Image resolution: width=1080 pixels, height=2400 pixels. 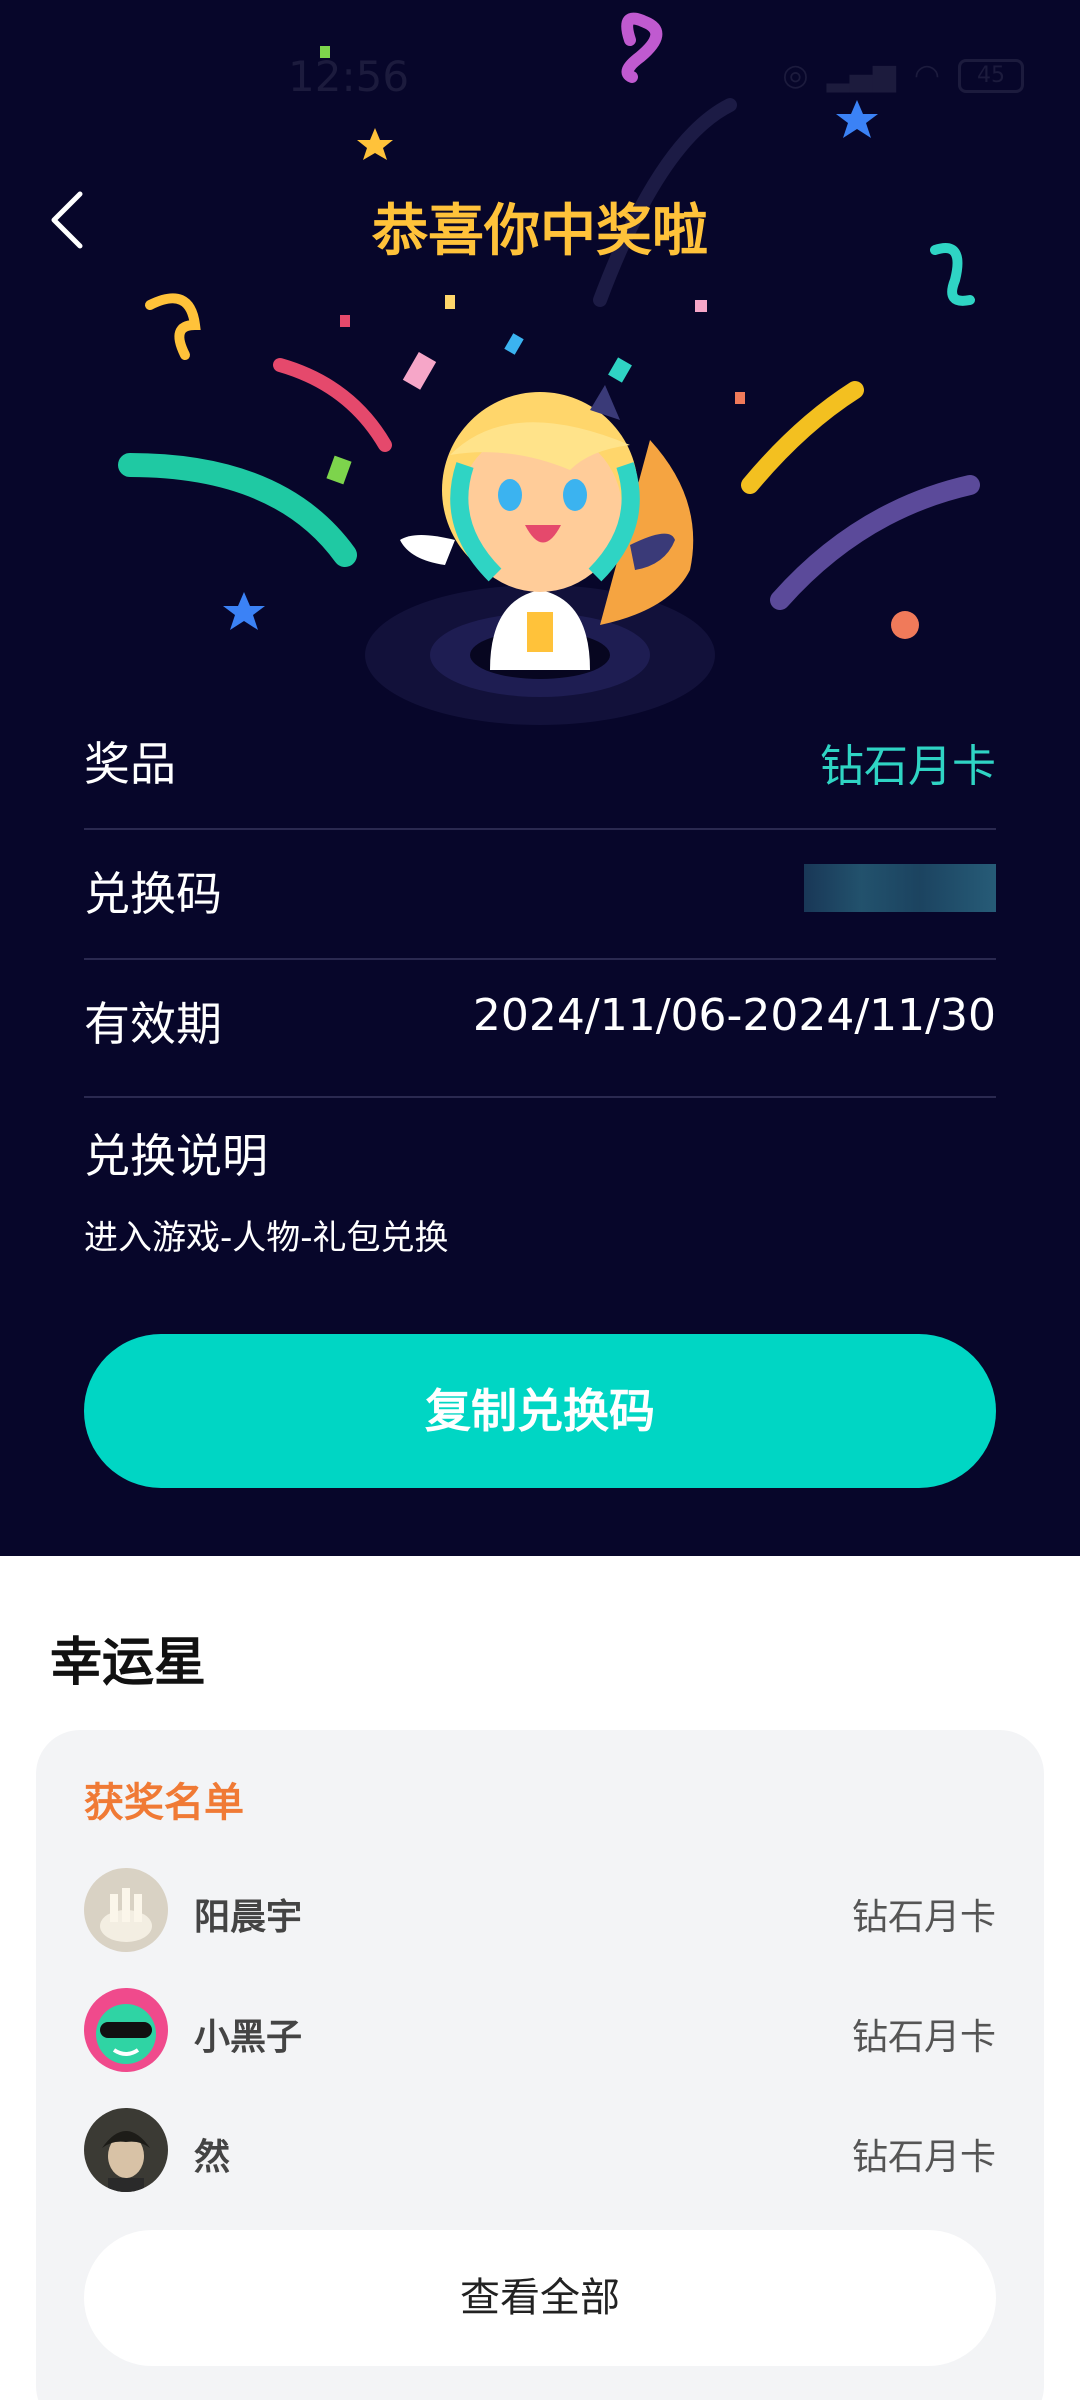 I want to click on validity-label: 有效期, so click(x=153, y=1024).